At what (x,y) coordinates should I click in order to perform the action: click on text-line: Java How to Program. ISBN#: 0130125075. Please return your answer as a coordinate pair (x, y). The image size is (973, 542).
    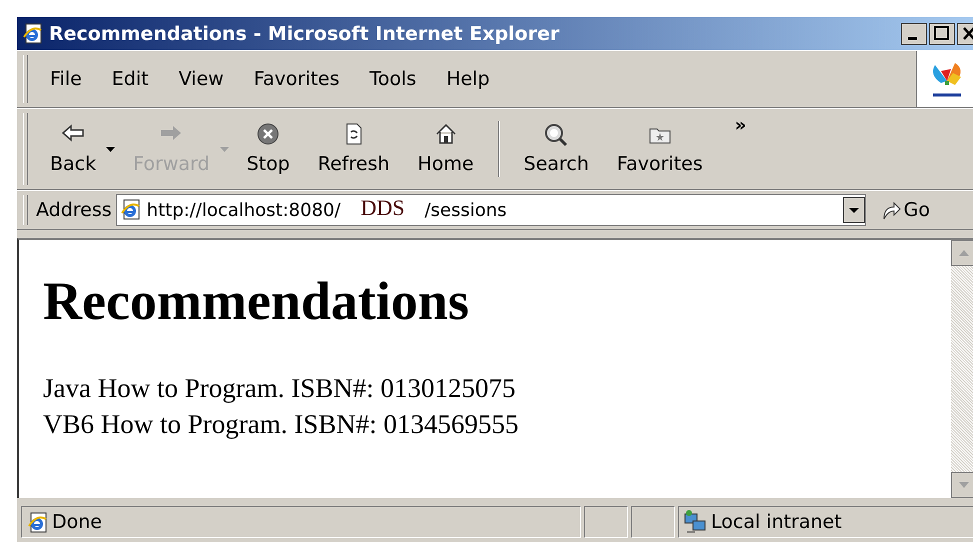
    Looking at the image, I should click on (279, 388).